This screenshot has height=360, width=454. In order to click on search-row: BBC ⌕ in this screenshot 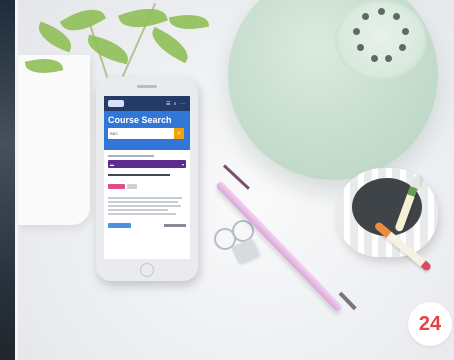, I will do `click(147, 133)`.